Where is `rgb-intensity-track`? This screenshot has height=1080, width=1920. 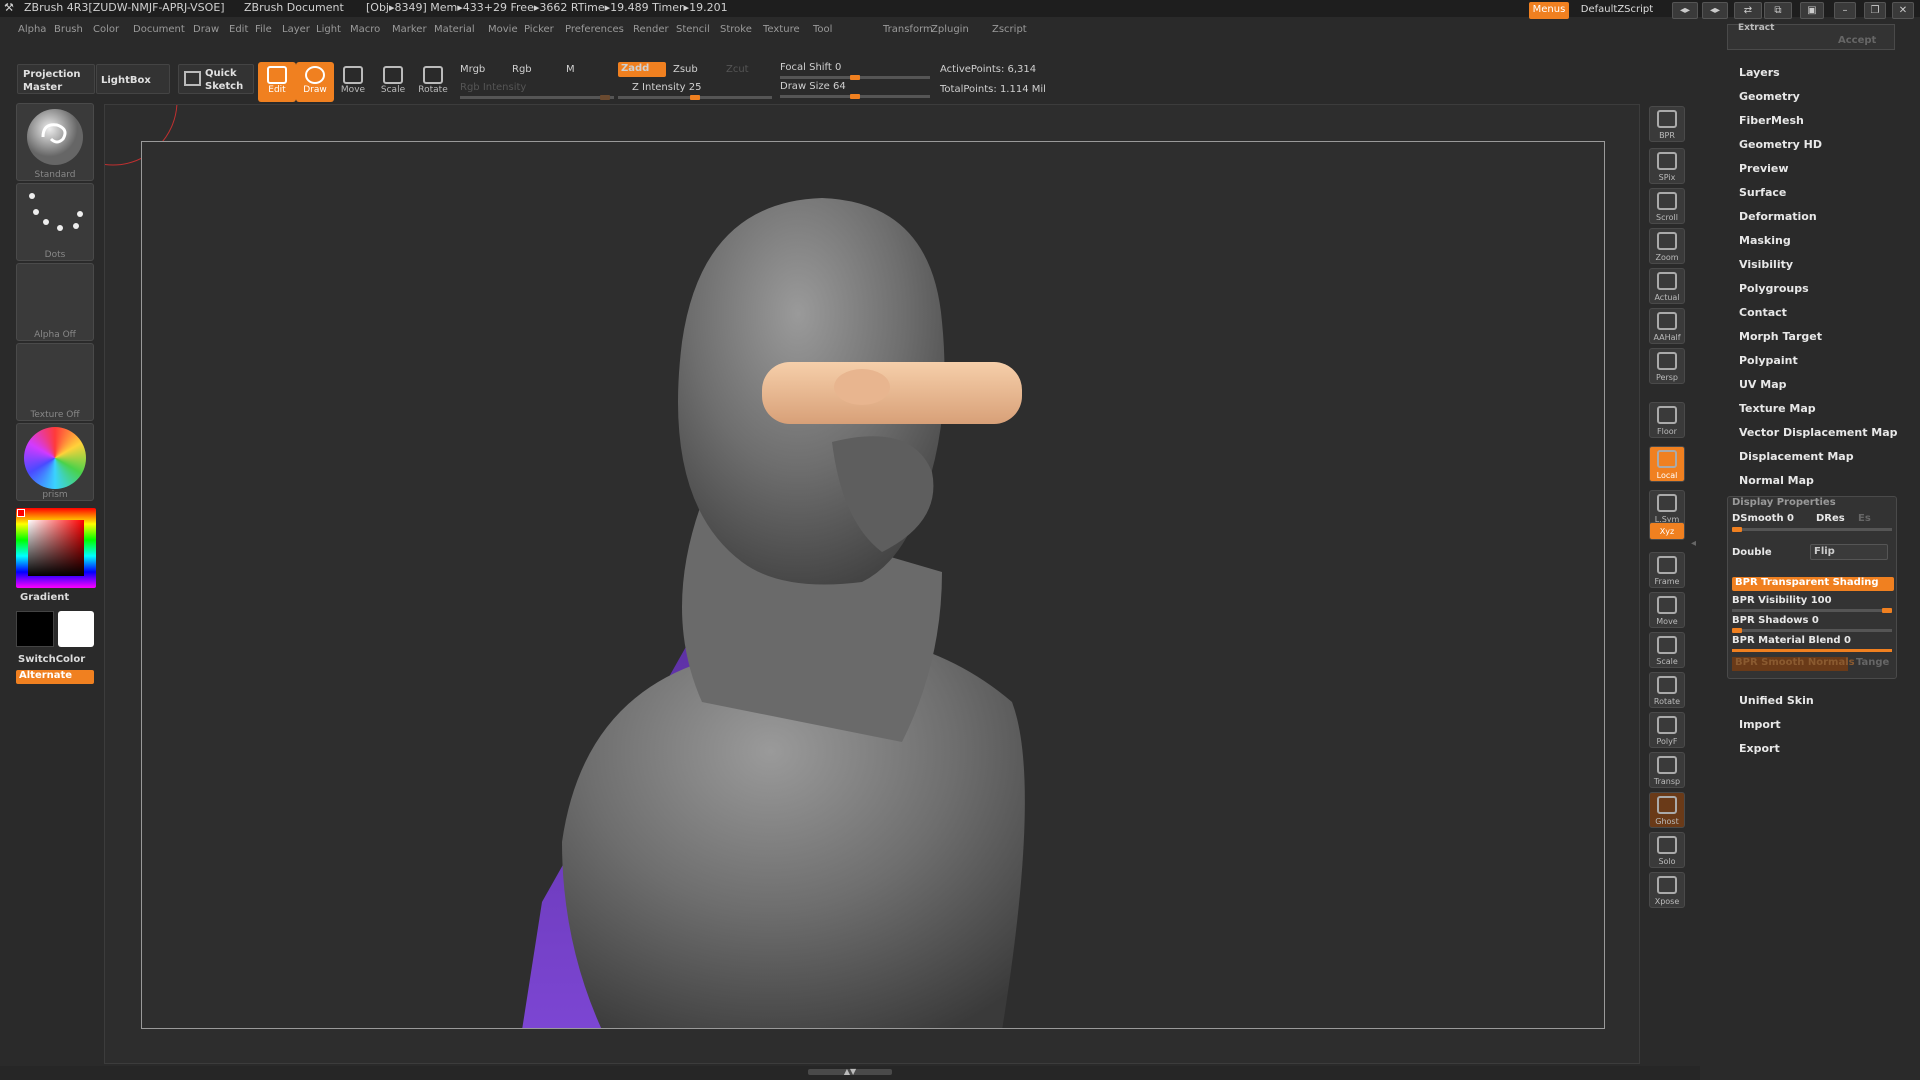
rgb-intensity-track is located at coordinates (537, 97).